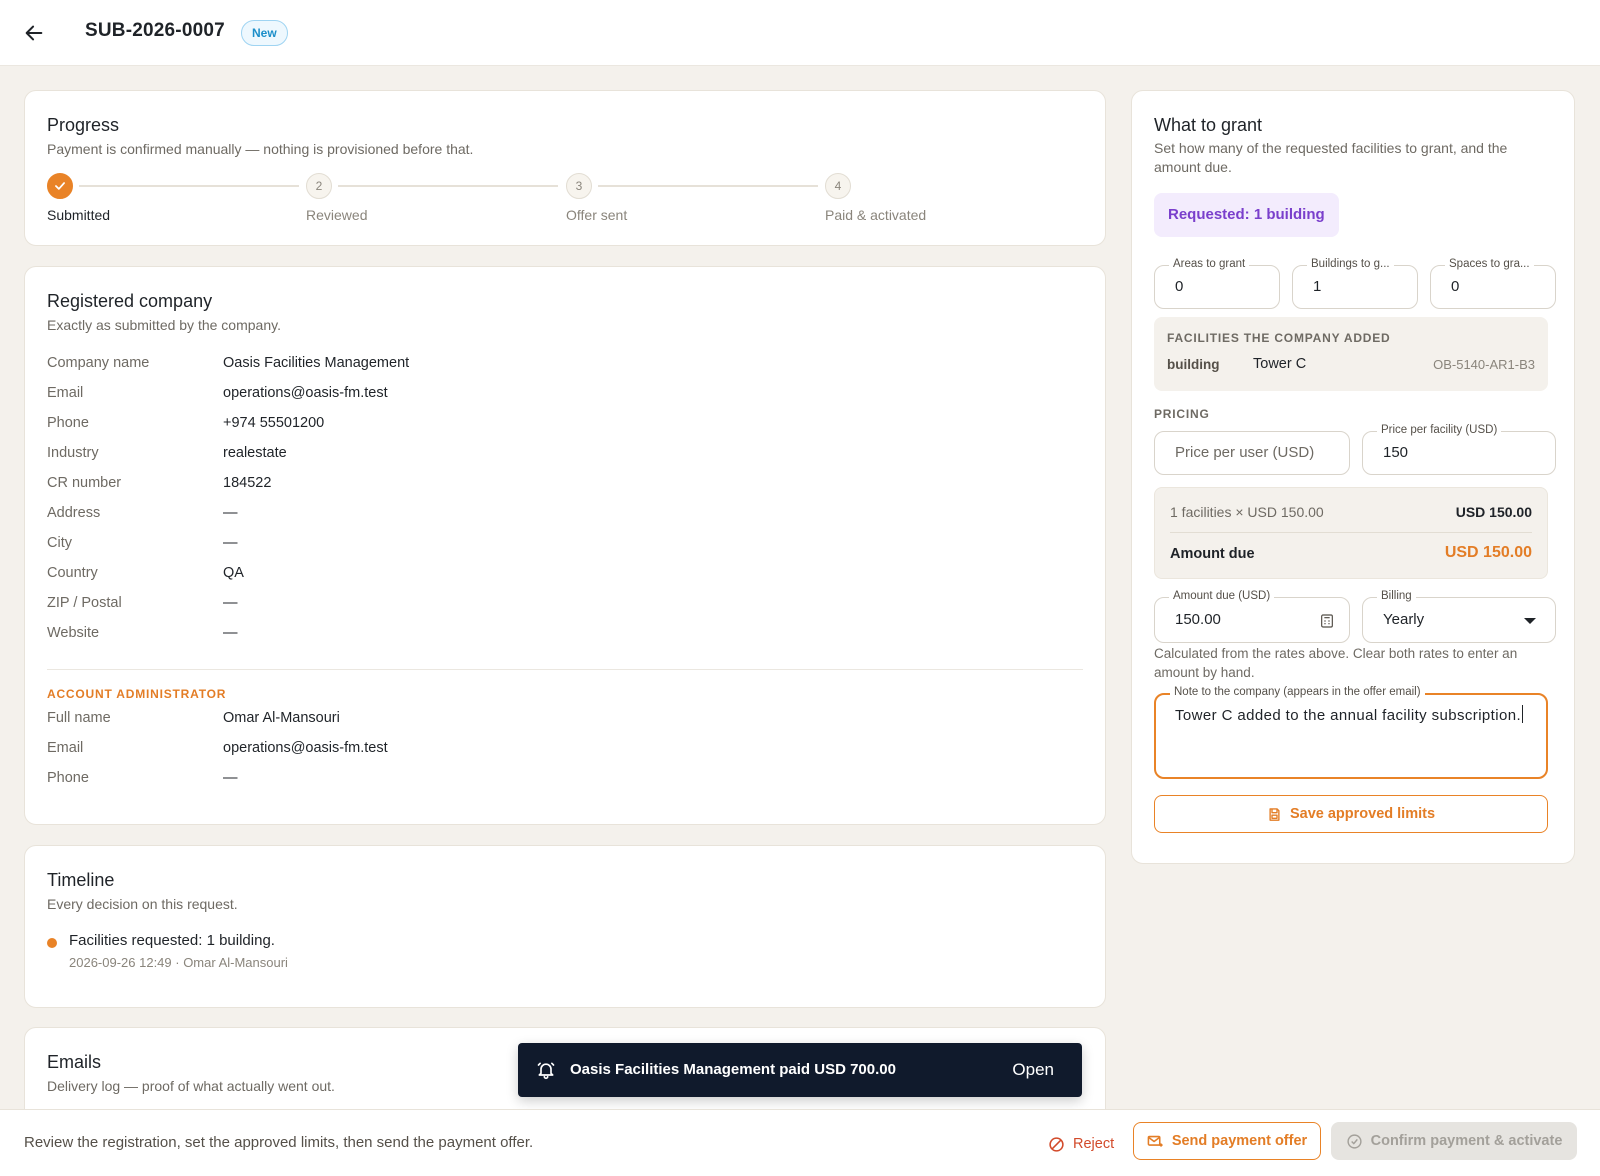 The image size is (1600, 1176). Describe the element at coordinates (1327, 621) in the screenshot. I see `calculator-icon` at that location.